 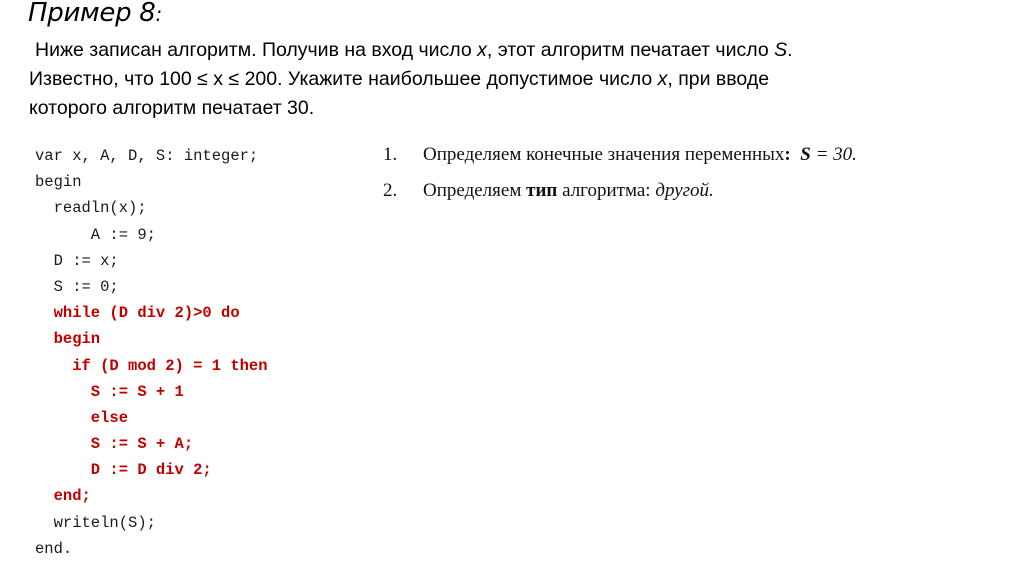 What do you see at coordinates (606, 190) in the screenshot?
I see `step-text: алгоритма:` at bounding box center [606, 190].